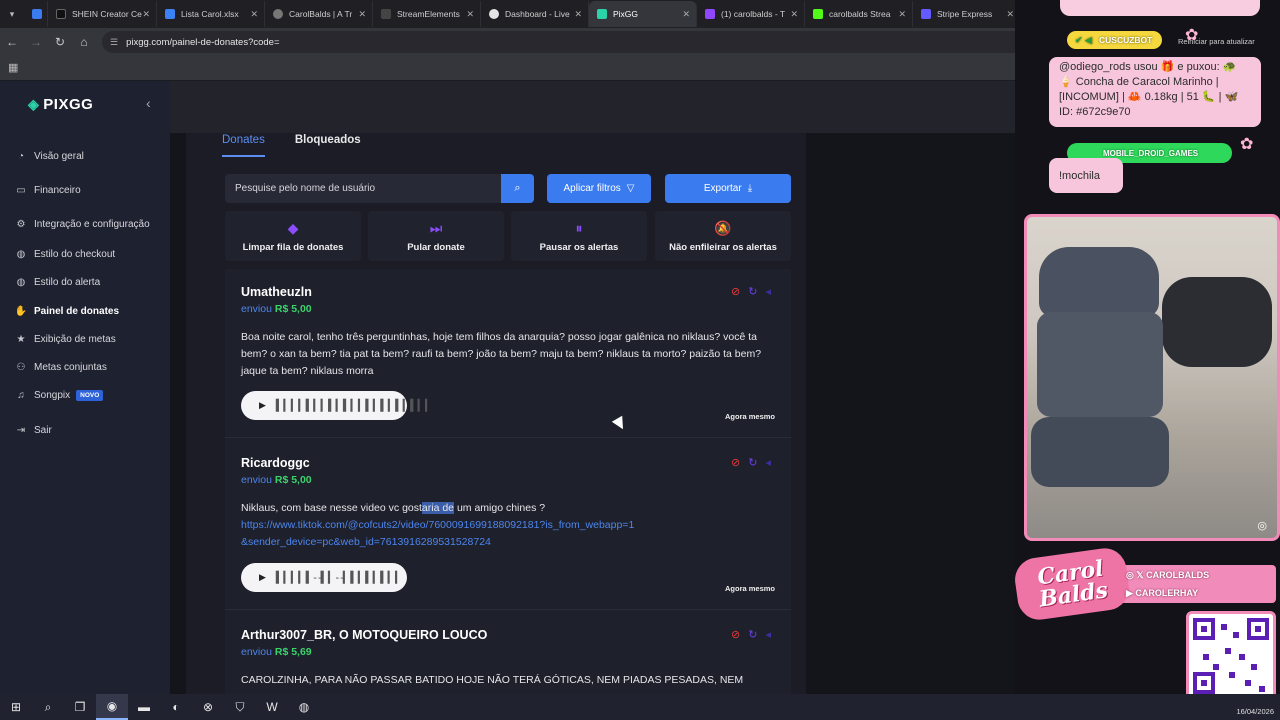  Describe the element at coordinates (339, 578) in the screenshot. I see `waveform: ▍▎▎▎▍- -▍▎- -▎▍▎▍▎▍▎▎` at that location.